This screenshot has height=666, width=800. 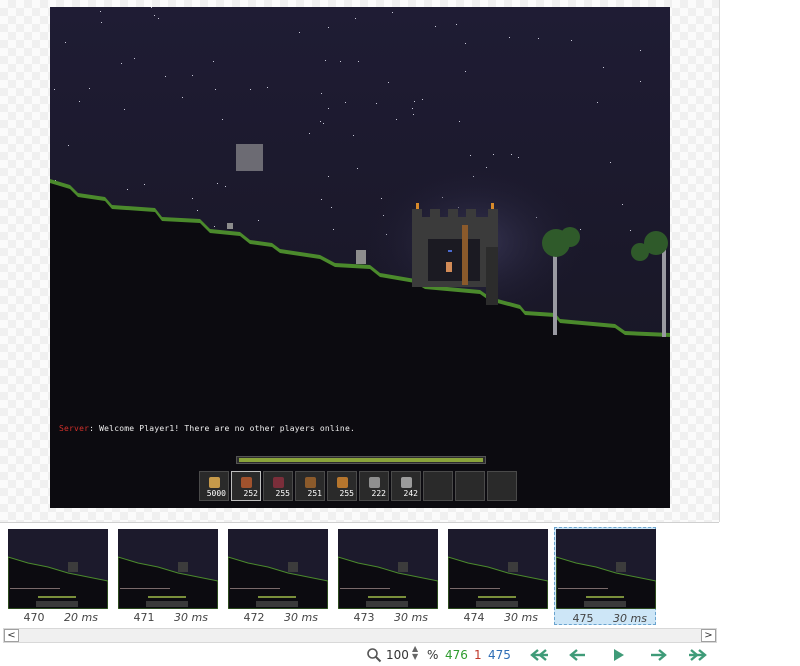 I want to click on hotbar-item-quantity: 222, so click(x=378, y=493).